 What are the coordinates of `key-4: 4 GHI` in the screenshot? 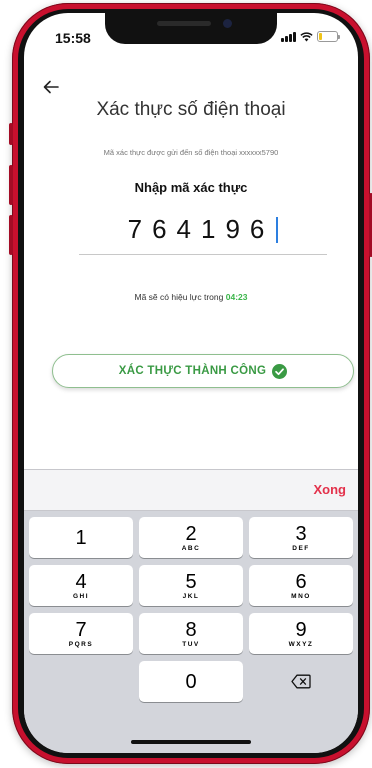 It's located at (81, 585).